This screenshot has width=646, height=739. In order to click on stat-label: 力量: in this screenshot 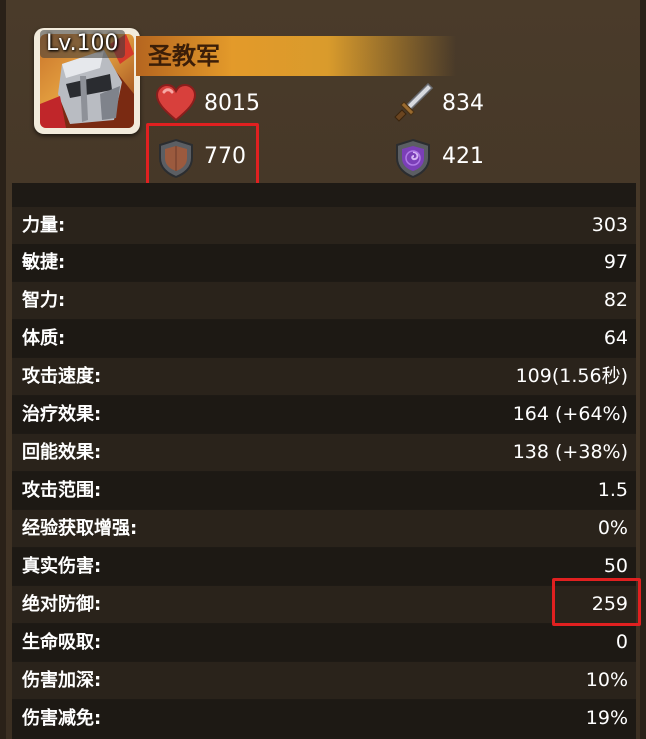, I will do `click(44, 225)`.